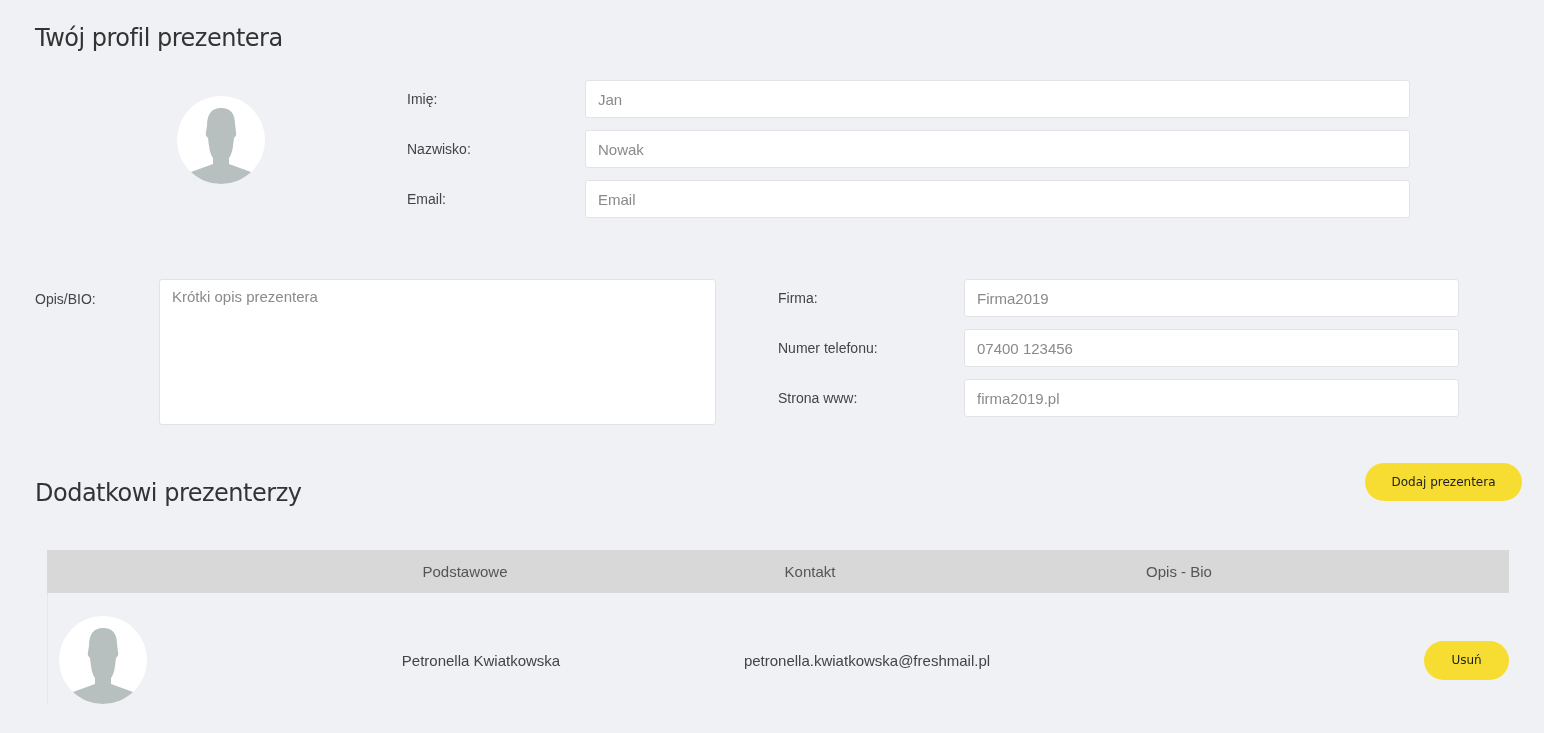 This screenshot has height=733, width=1544. What do you see at coordinates (437, 352) in the screenshot?
I see `bio-textarea: Krótki opis prezentera` at bounding box center [437, 352].